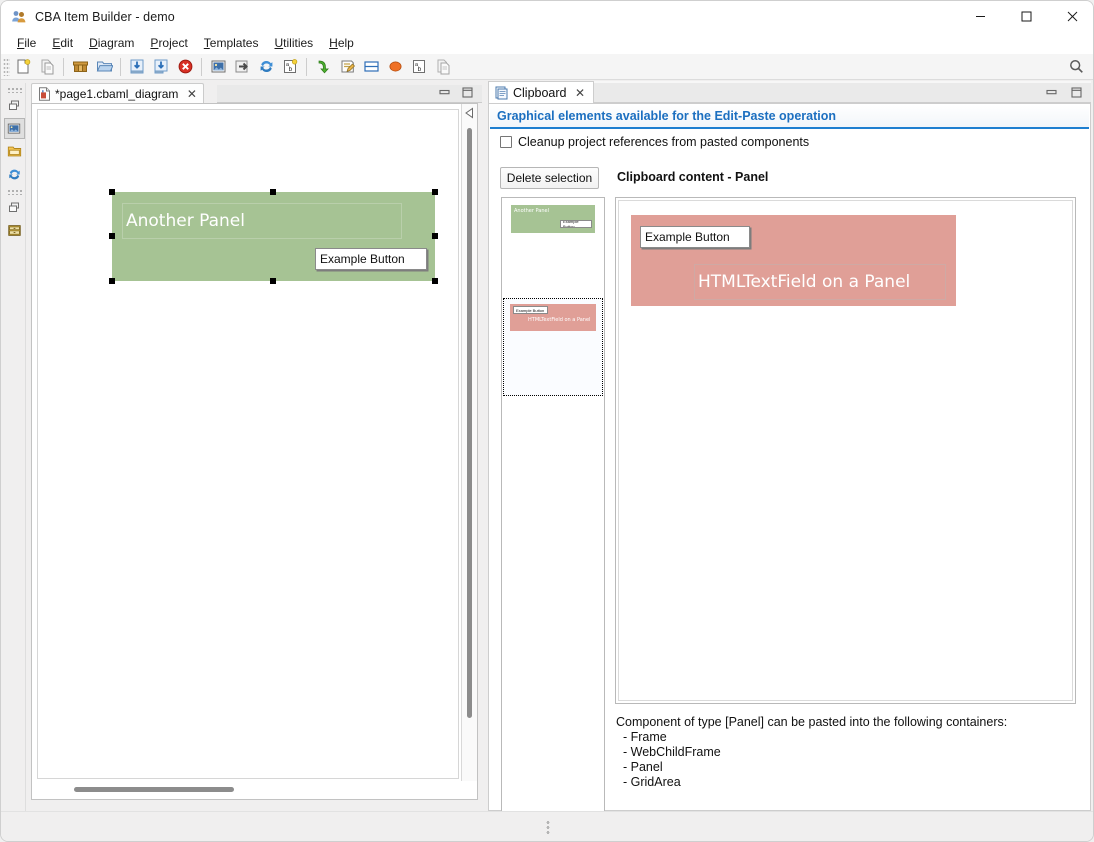  I want to click on preview-htmltextfield: HTMLTextField on a Panel, so click(820, 282).